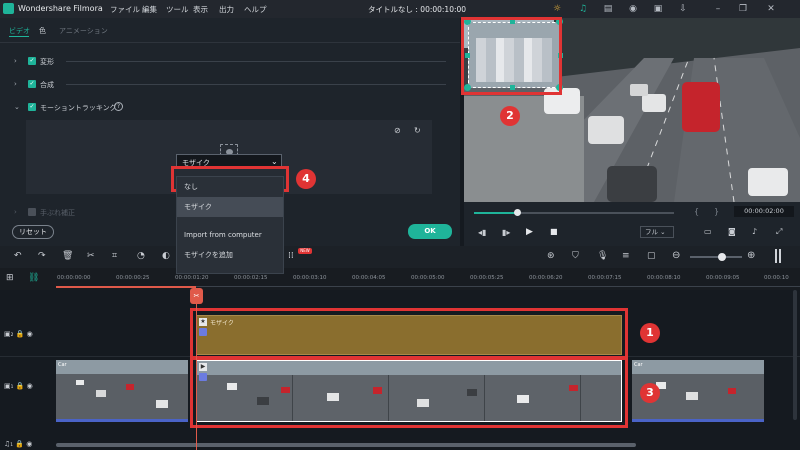 Image resolution: width=800 pixels, height=450 pixels. Describe the element at coordinates (554, 231) in the screenshot. I see `stop-icon: ■` at that location.